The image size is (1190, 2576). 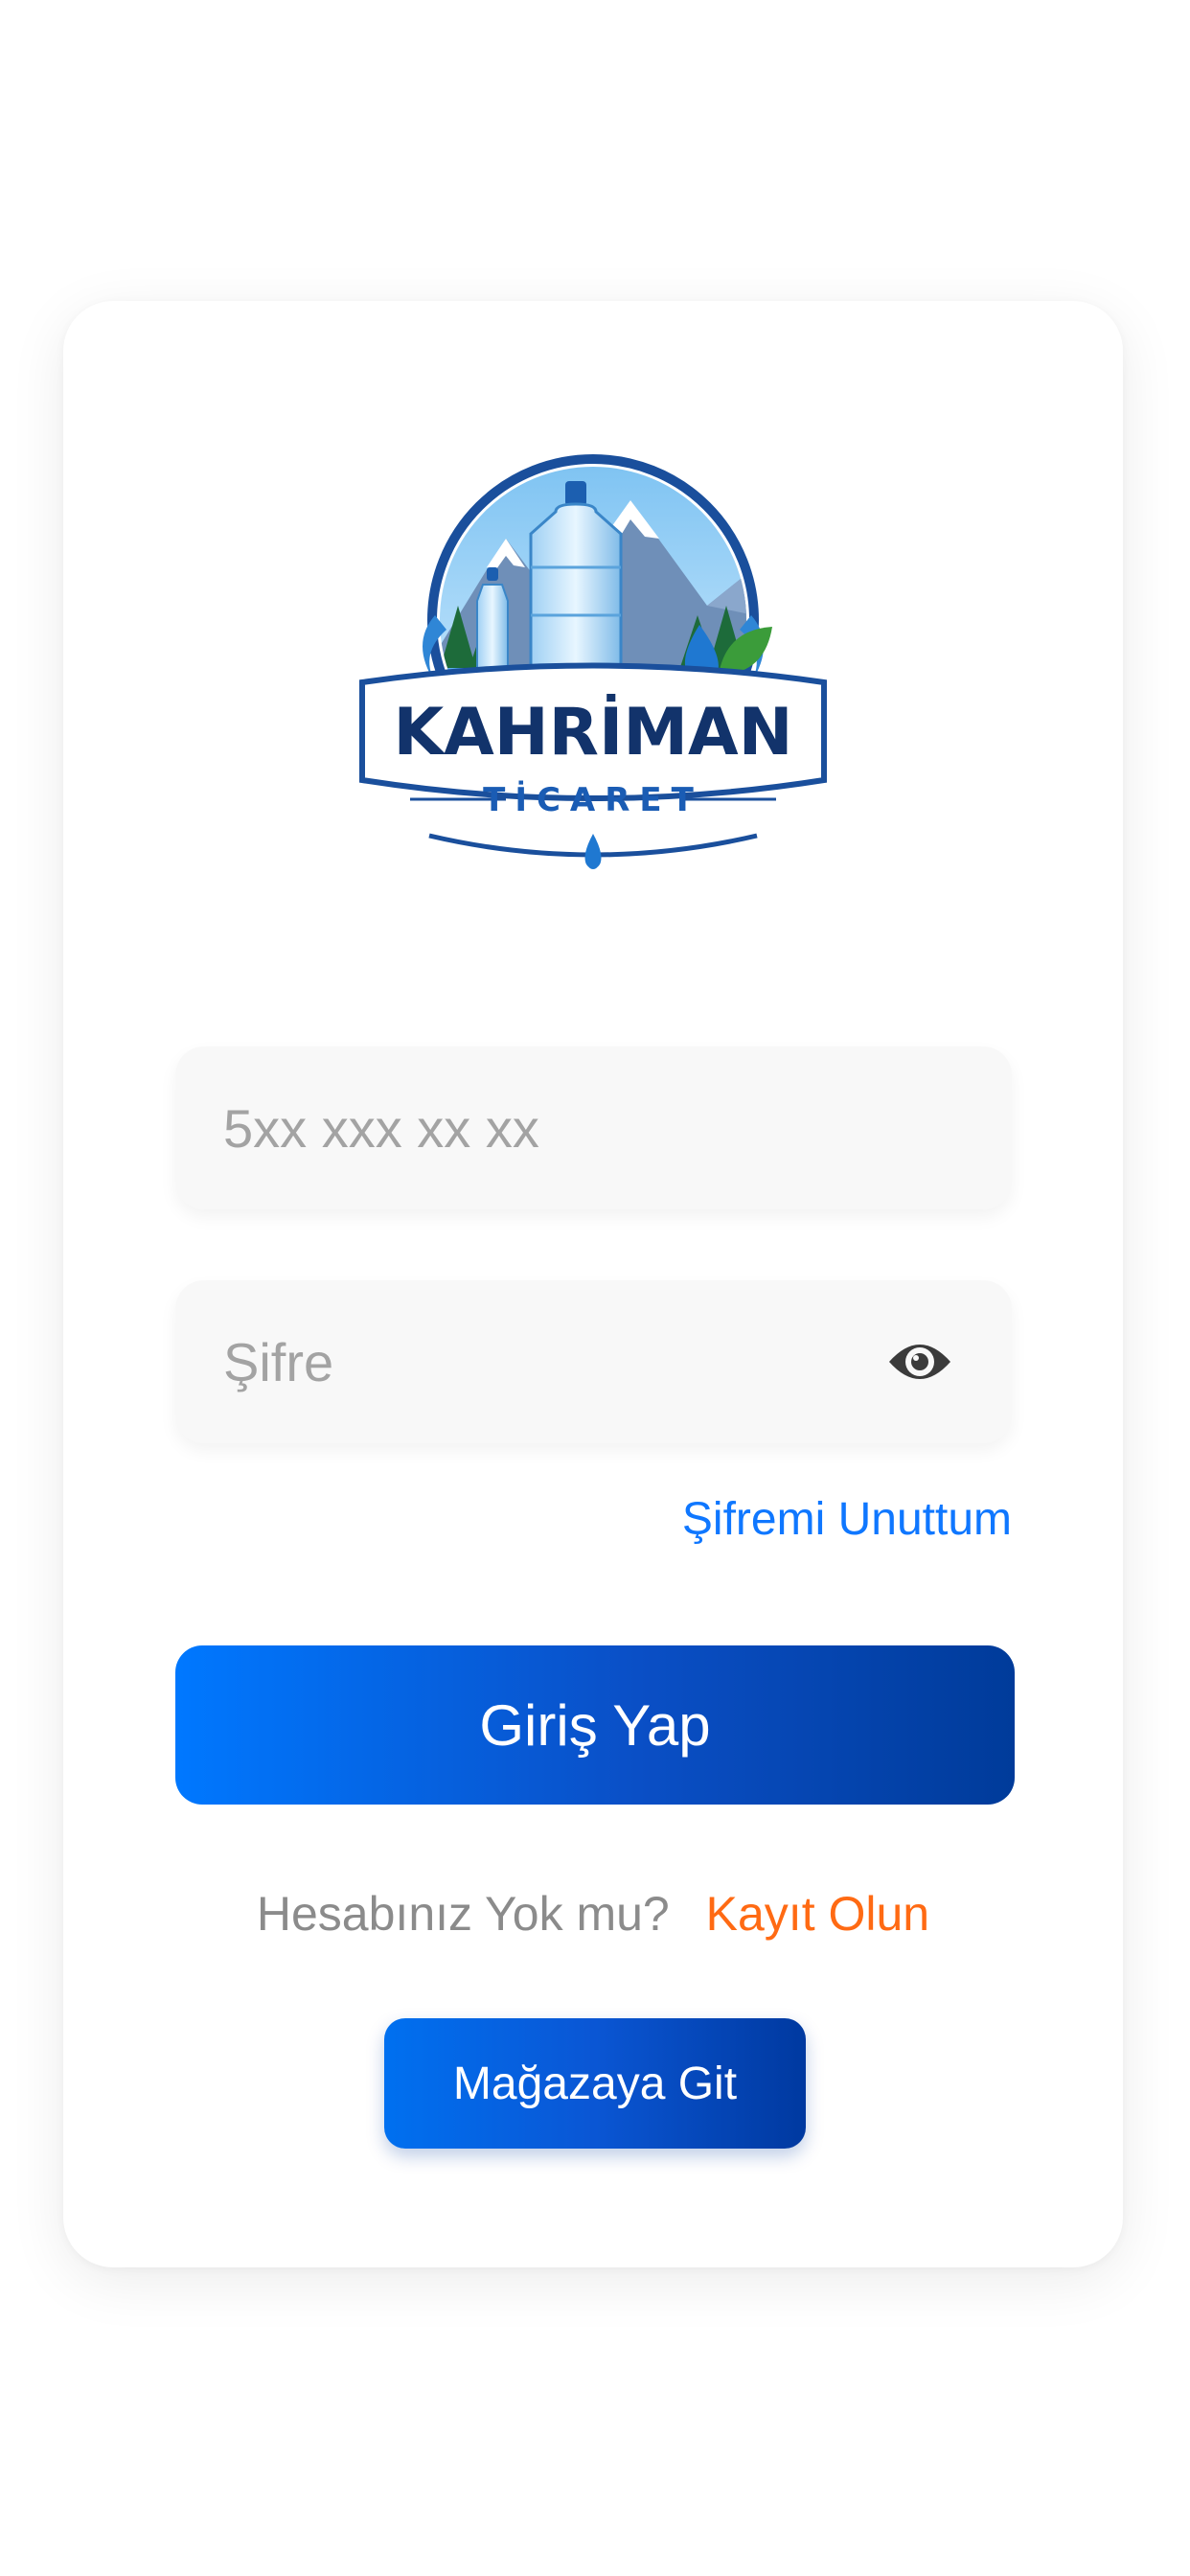 I want to click on signup-row: Hesabınız Yok mu? Kayıt Olun, so click(x=593, y=1914).